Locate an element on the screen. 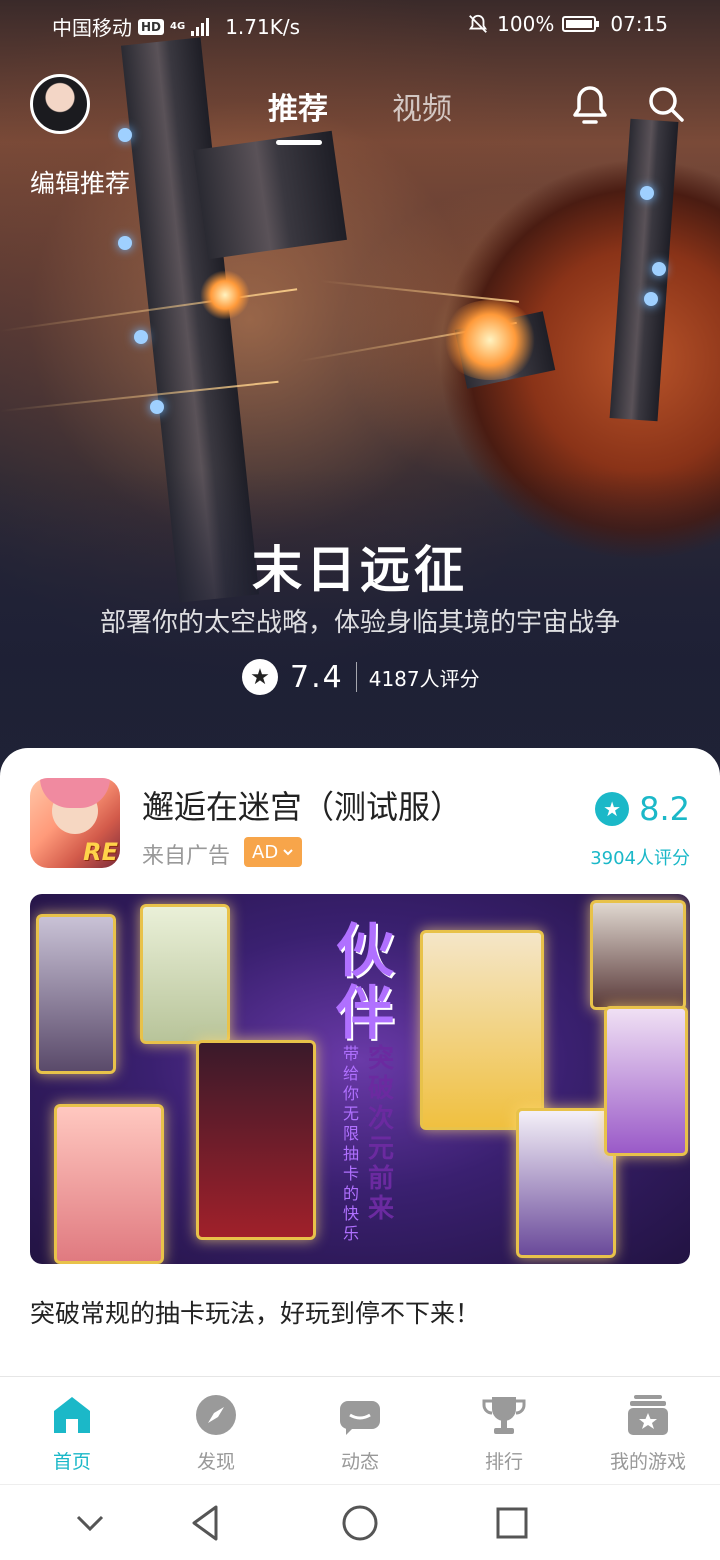  home-icon is located at coordinates (72, 1415).